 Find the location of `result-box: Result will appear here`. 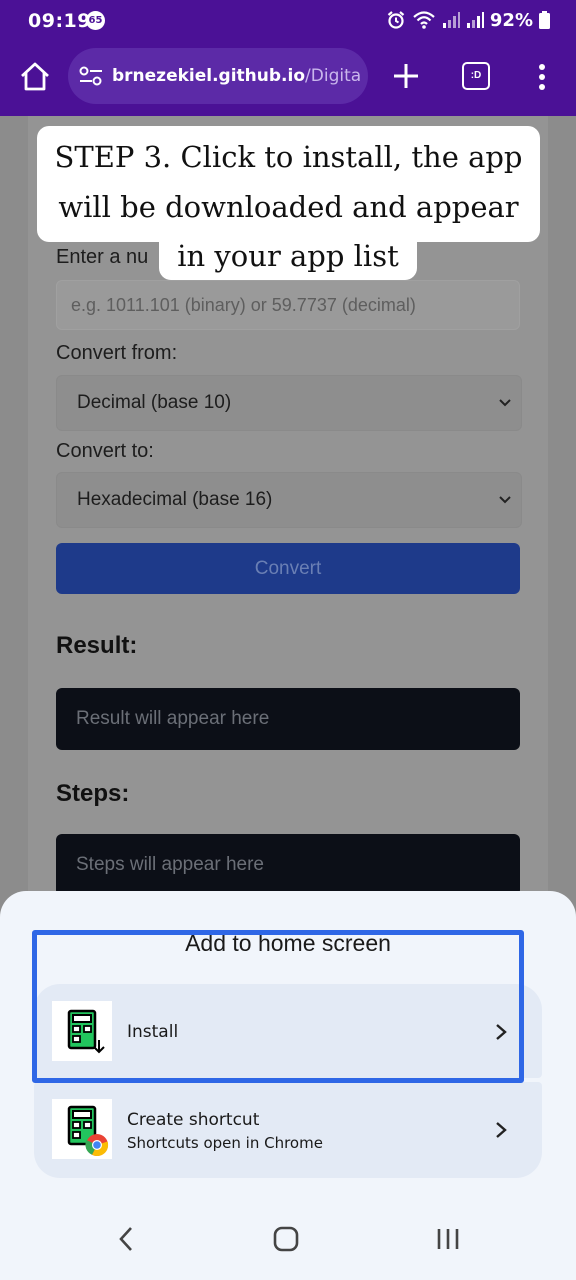

result-box: Result will appear here is located at coordinates (288, 719).